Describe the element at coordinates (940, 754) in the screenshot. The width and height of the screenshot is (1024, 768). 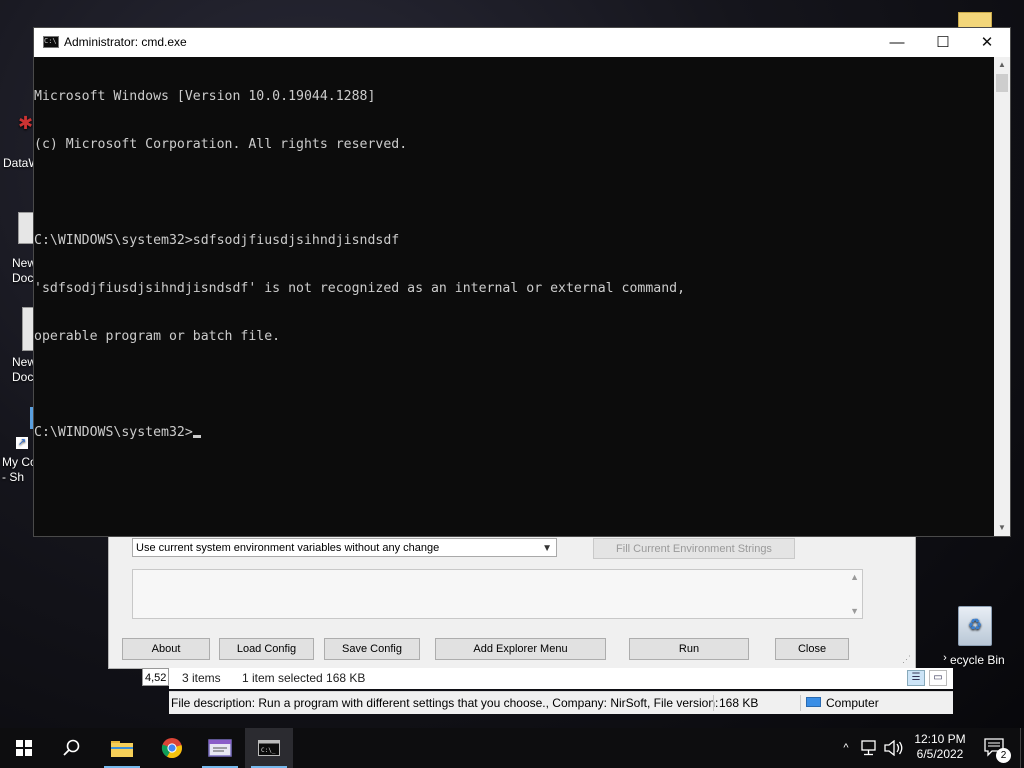
I see `clock-date: 6/5/2022` at that location.